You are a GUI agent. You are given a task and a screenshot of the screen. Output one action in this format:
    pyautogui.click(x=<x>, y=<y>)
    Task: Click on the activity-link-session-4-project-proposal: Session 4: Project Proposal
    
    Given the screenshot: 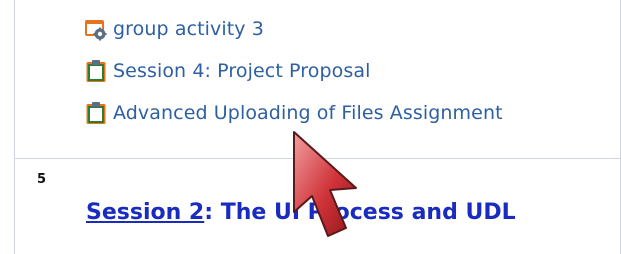 What is the action you would take?
    pyautogui.click(x=227, y=71)
    